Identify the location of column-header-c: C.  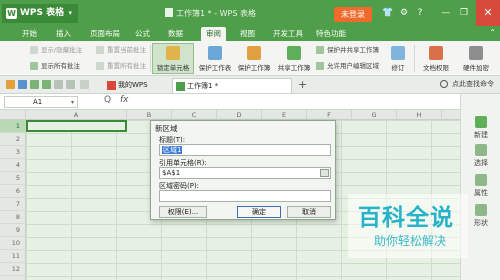
(194, 115).